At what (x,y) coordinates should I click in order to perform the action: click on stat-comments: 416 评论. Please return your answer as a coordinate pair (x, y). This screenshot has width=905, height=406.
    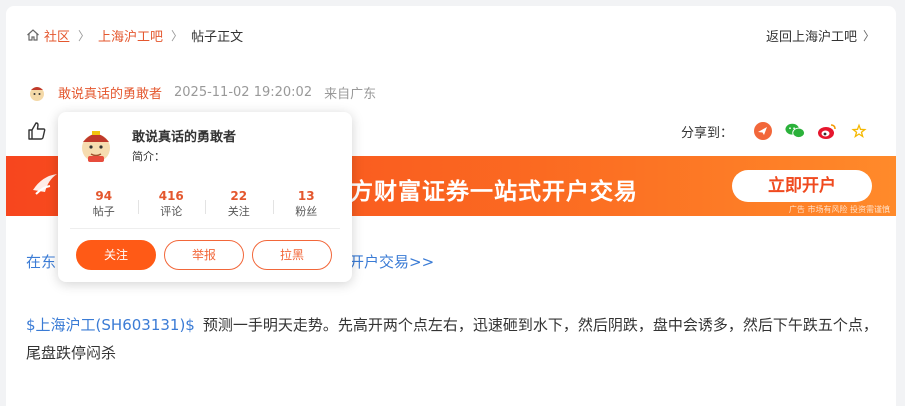
    Looking at the image, I should click on (171, 204).